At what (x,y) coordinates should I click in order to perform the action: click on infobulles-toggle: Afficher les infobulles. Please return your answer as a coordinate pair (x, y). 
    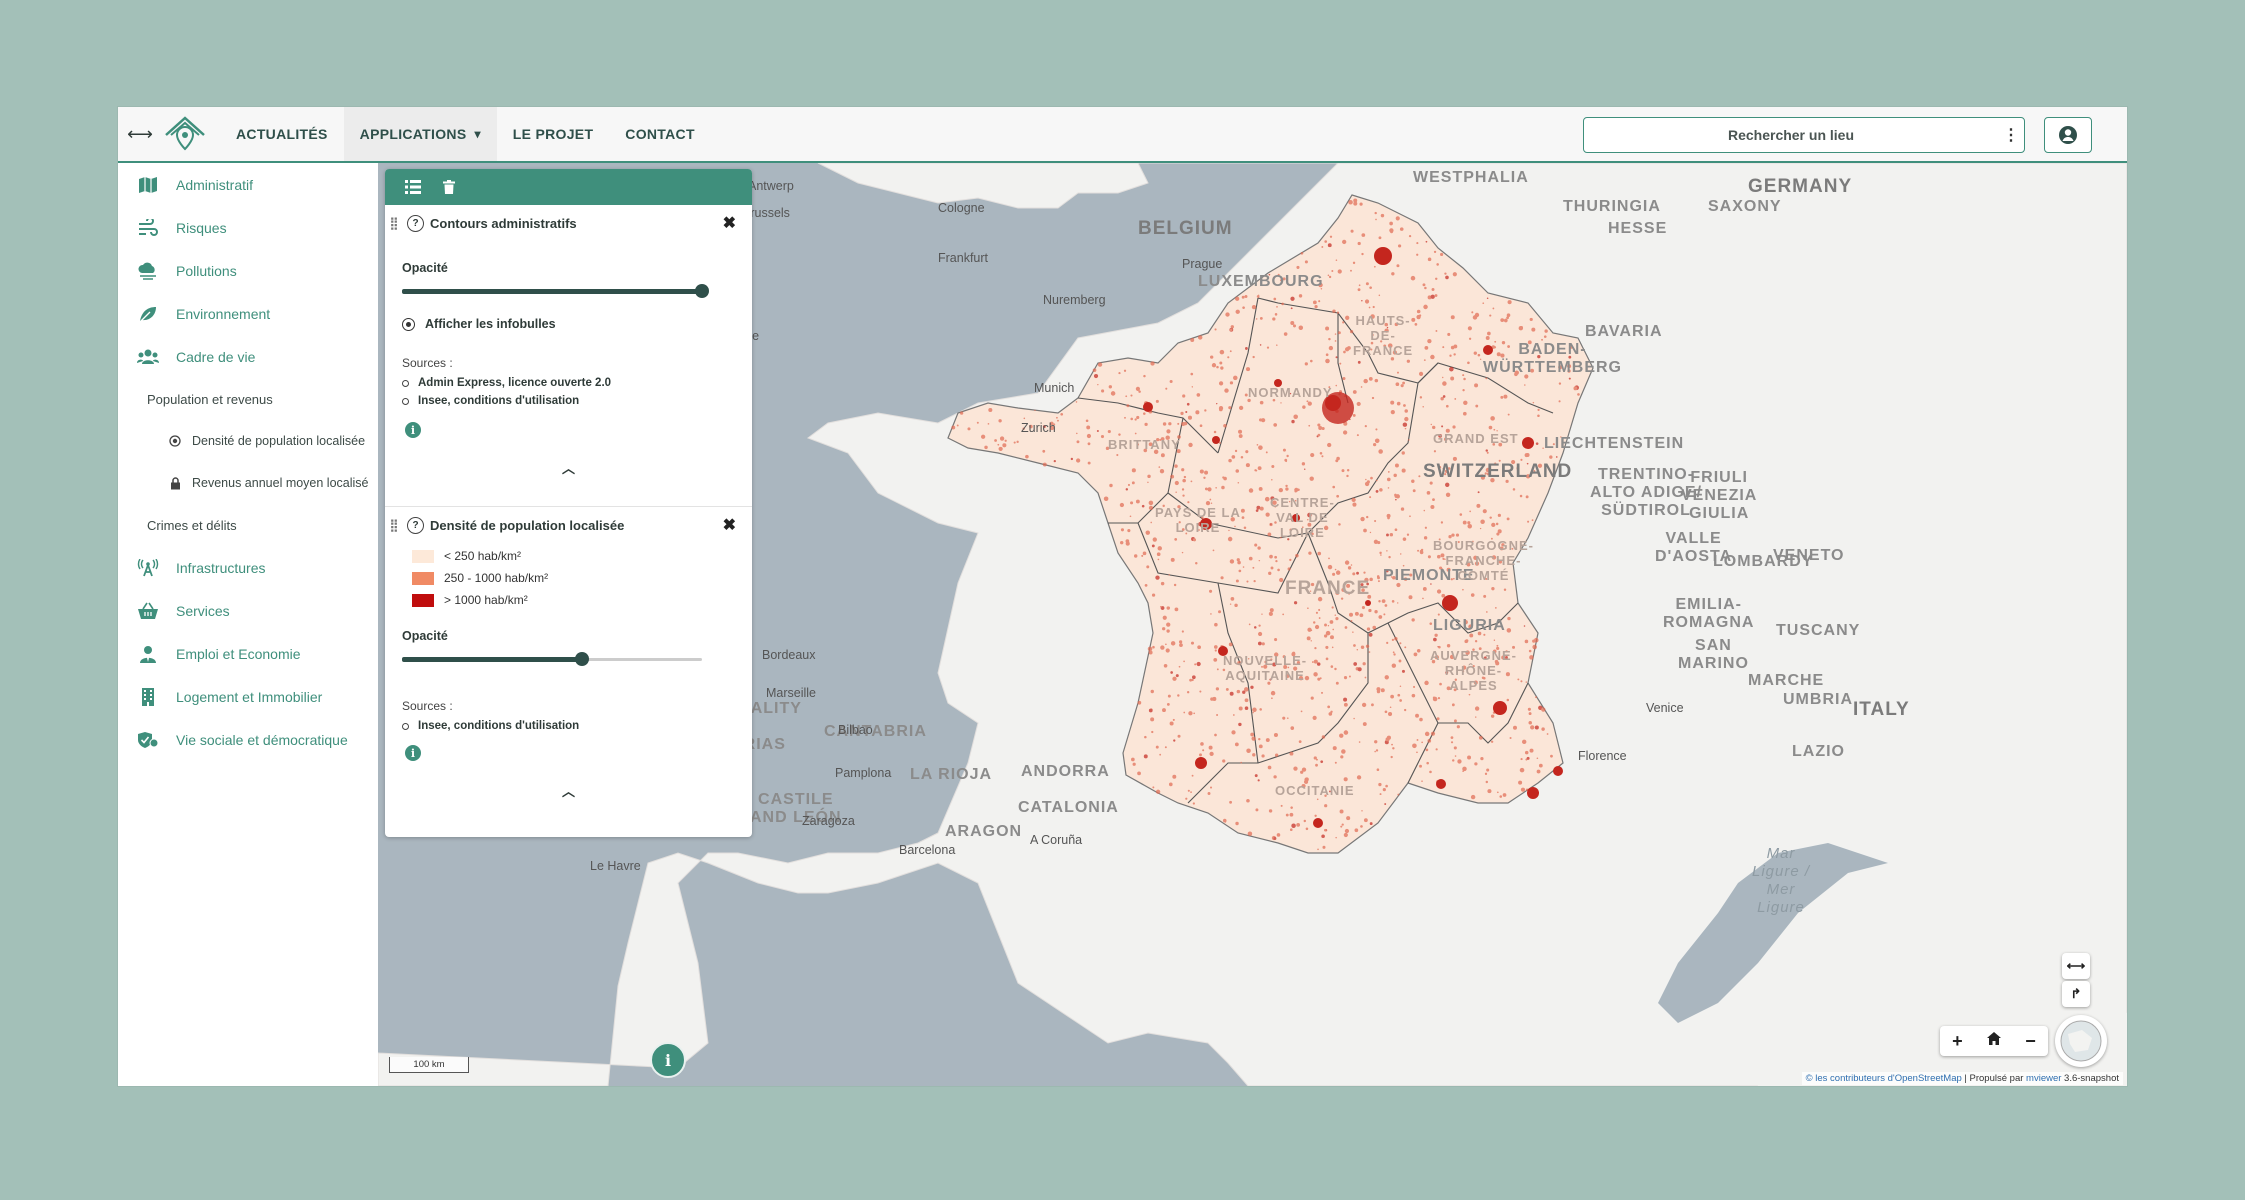
    Looking at the image, I should click on (577, 324).